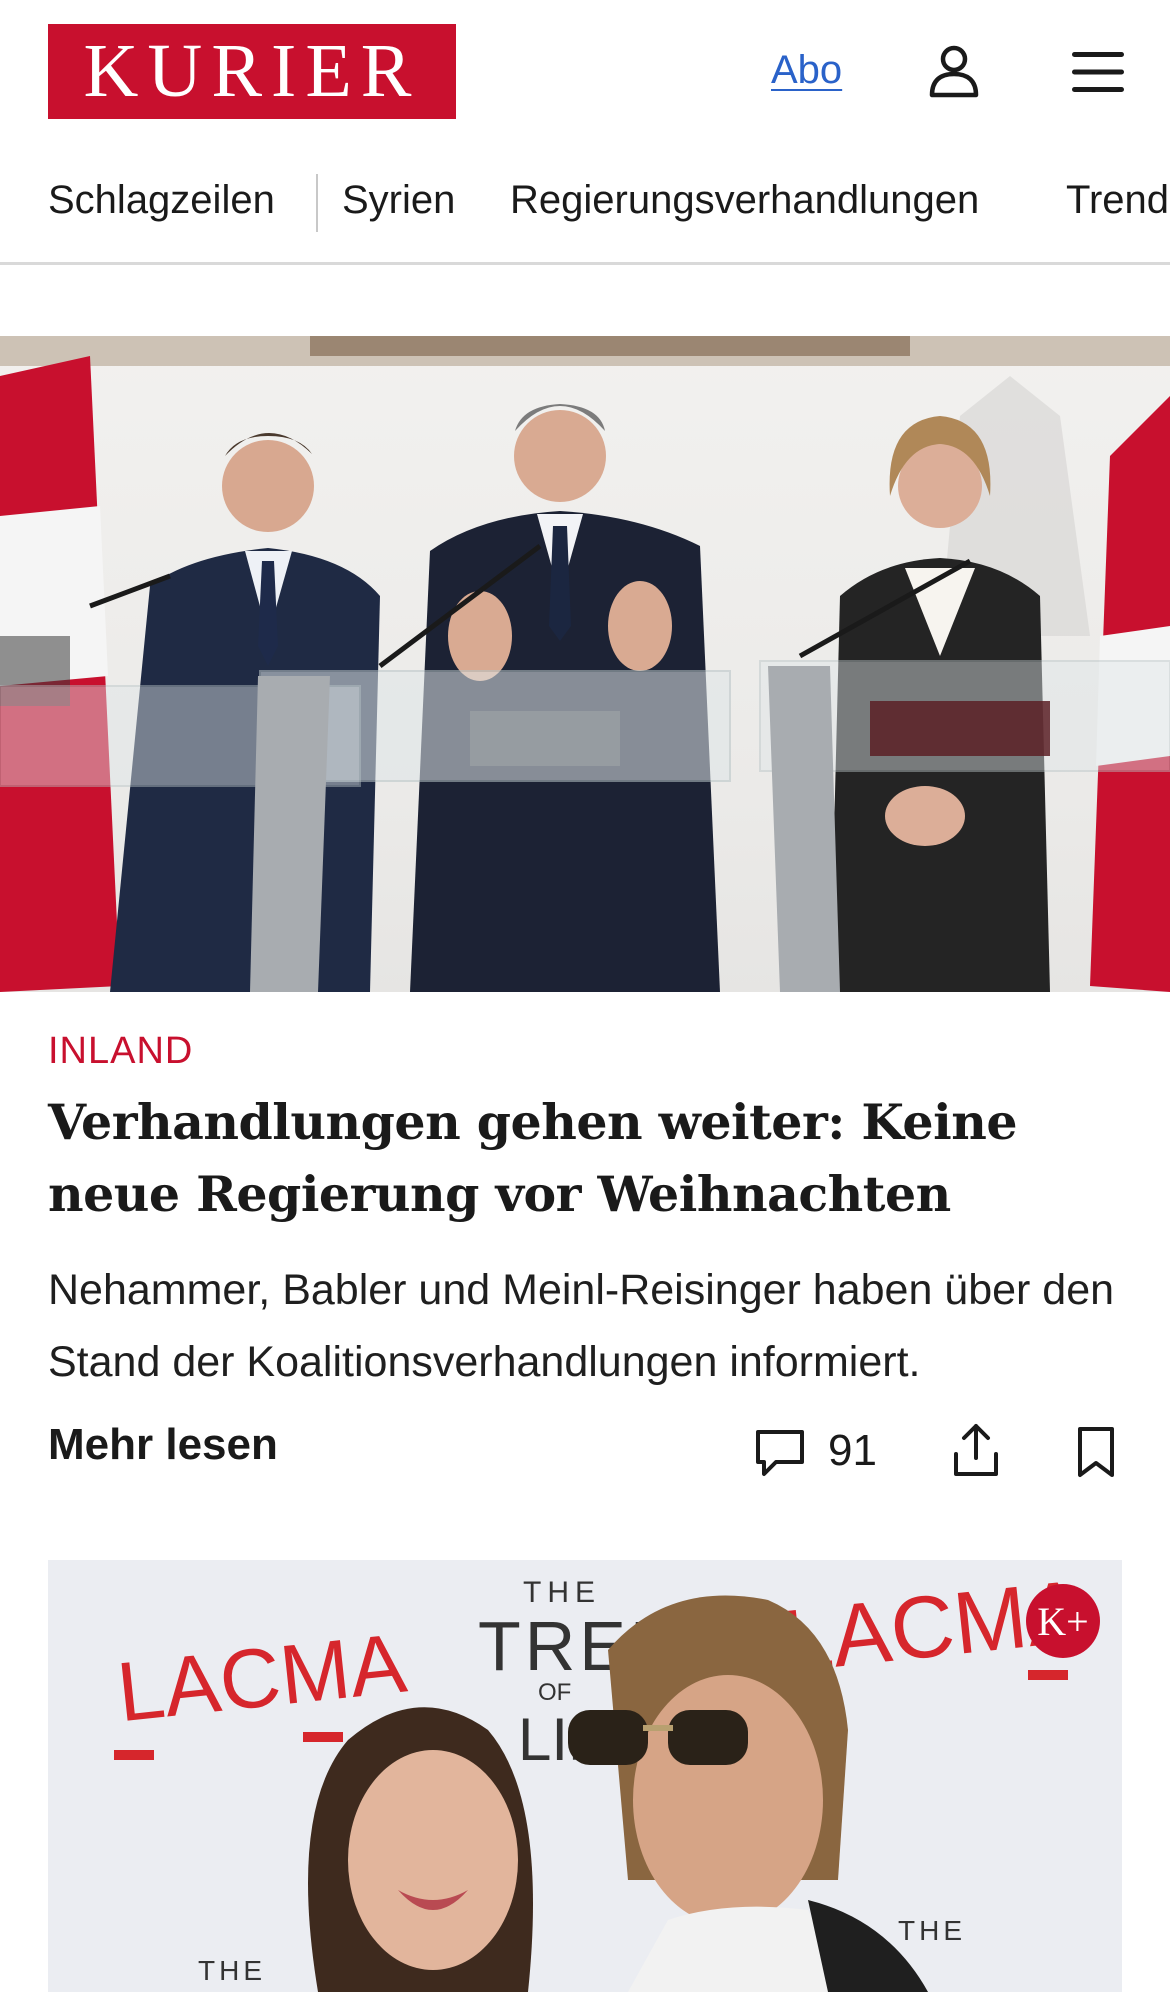  What do you see at coordinates (954, 71) in the screenshot?
I see `user-icon` at bounding box center [954, 71].